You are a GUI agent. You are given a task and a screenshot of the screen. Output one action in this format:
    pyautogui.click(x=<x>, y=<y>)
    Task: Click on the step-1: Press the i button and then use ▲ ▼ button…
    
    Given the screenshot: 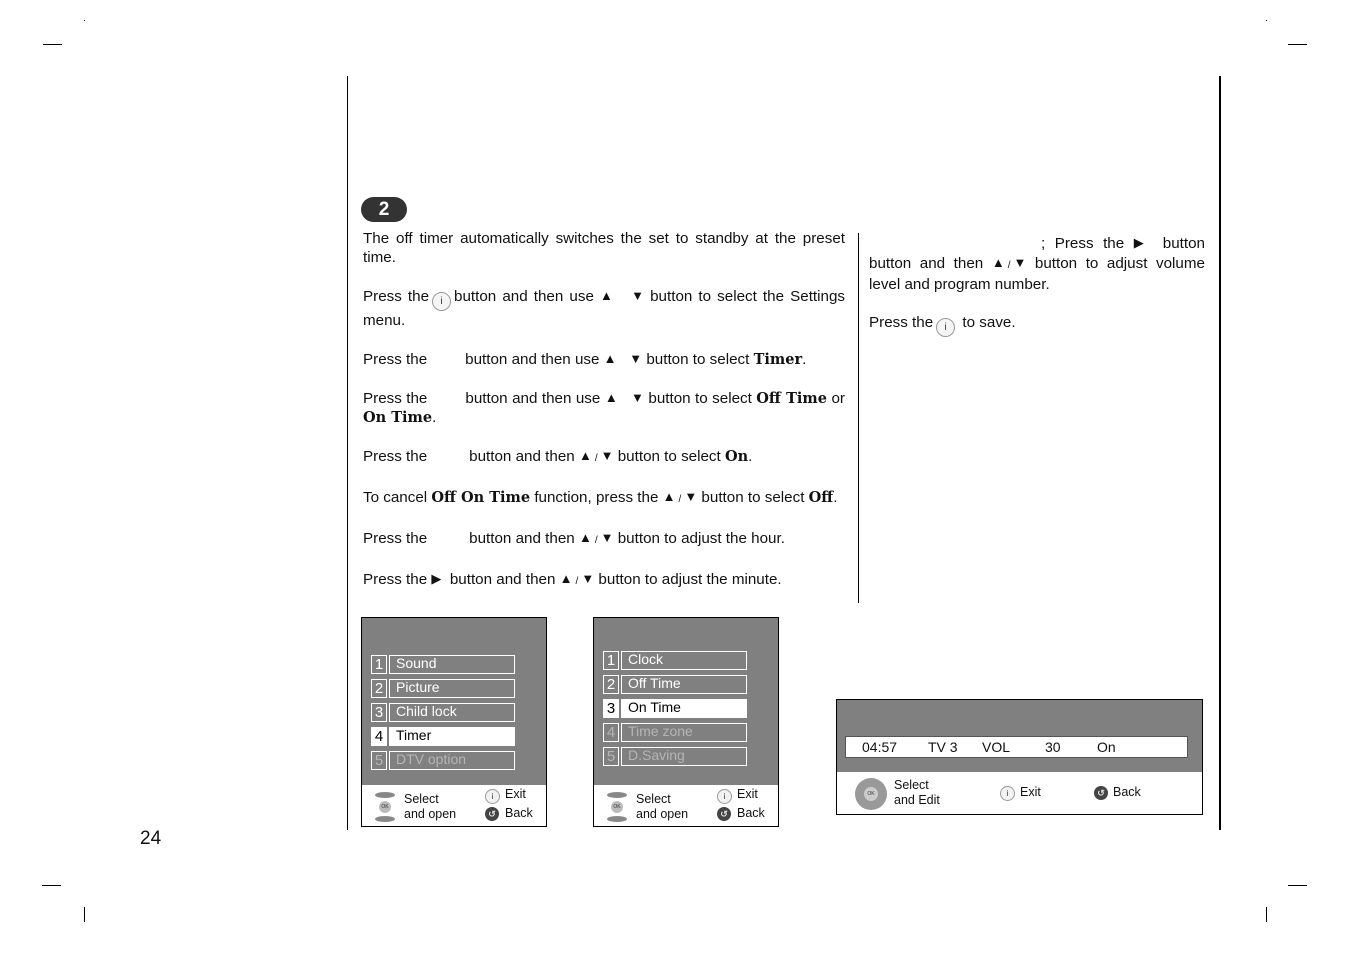 What is the action you would take?
    pyautogui.click(x=604, y=308)
    